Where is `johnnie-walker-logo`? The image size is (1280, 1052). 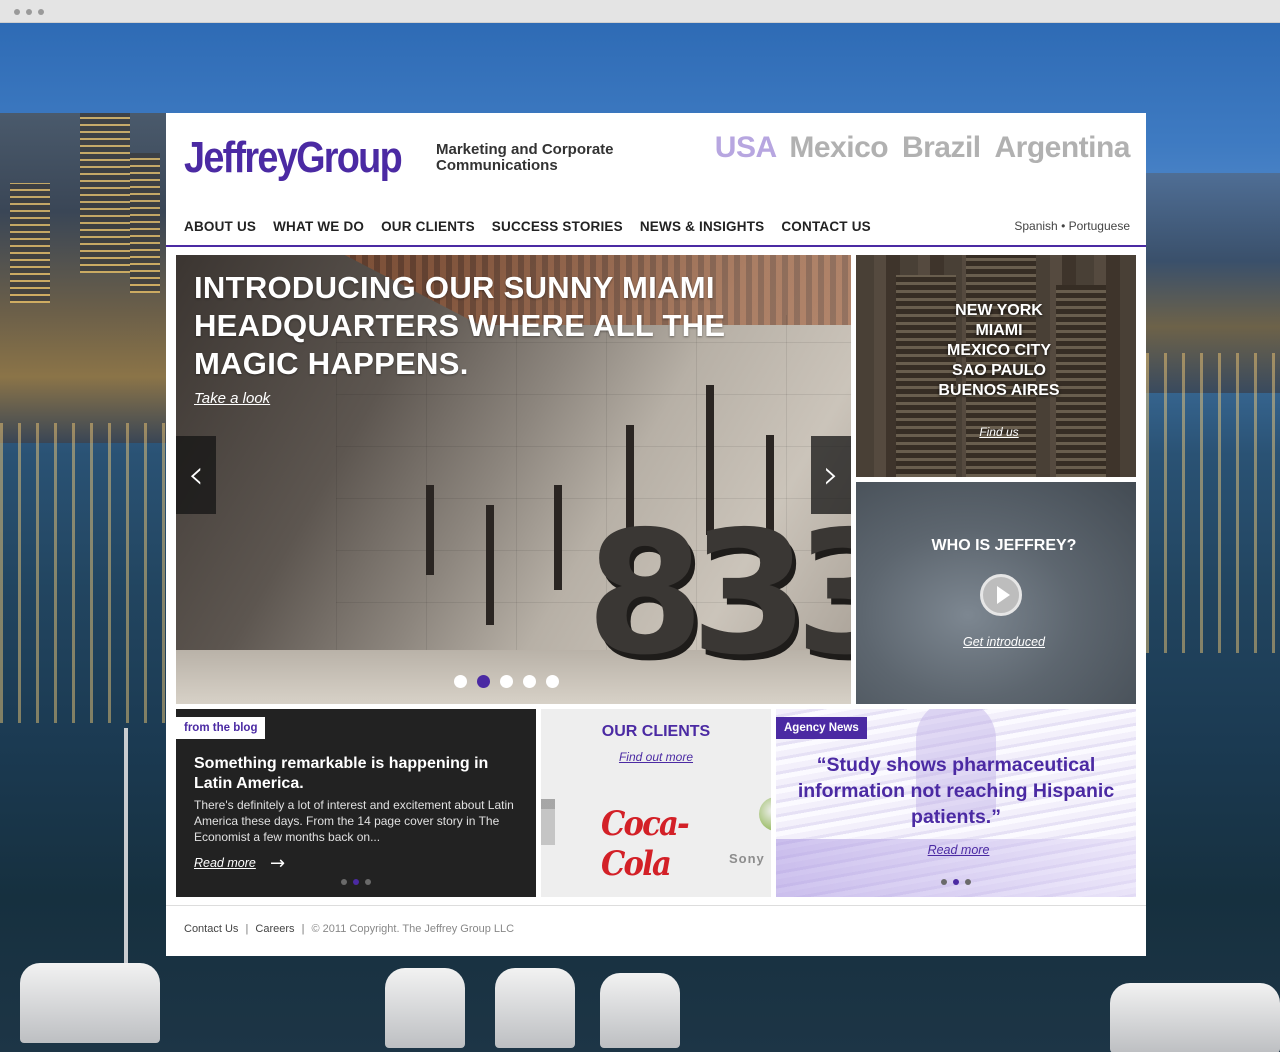
johnnie-walker-logo is located at coordinates (548, 822).